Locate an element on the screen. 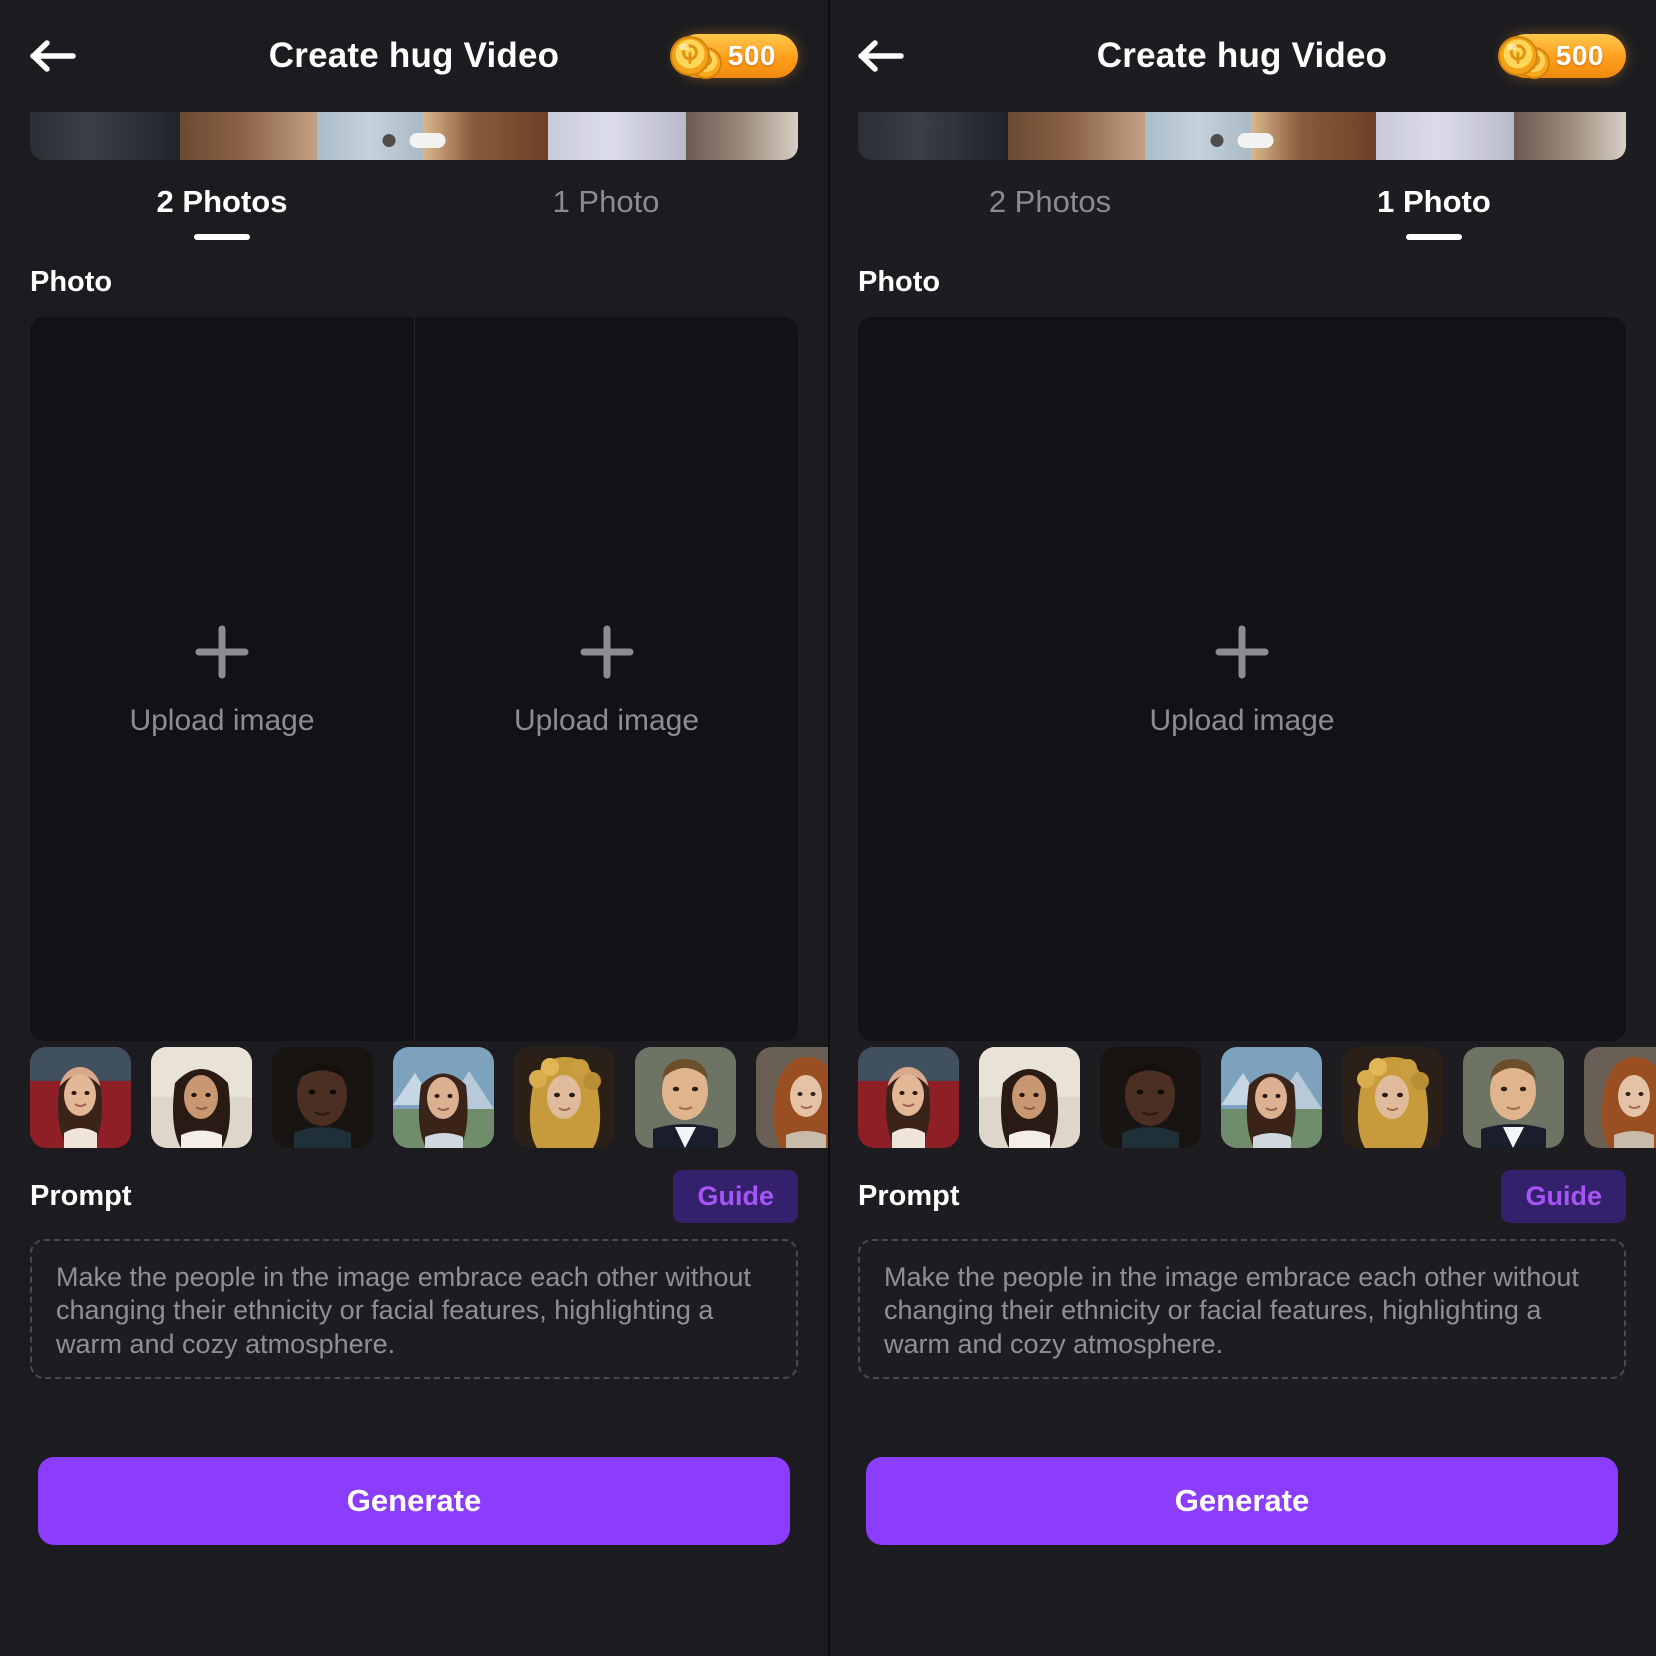 This screenshot has width=1656, height=1656. upload-slot-1: Upload image is located at coordinates (222, 679).